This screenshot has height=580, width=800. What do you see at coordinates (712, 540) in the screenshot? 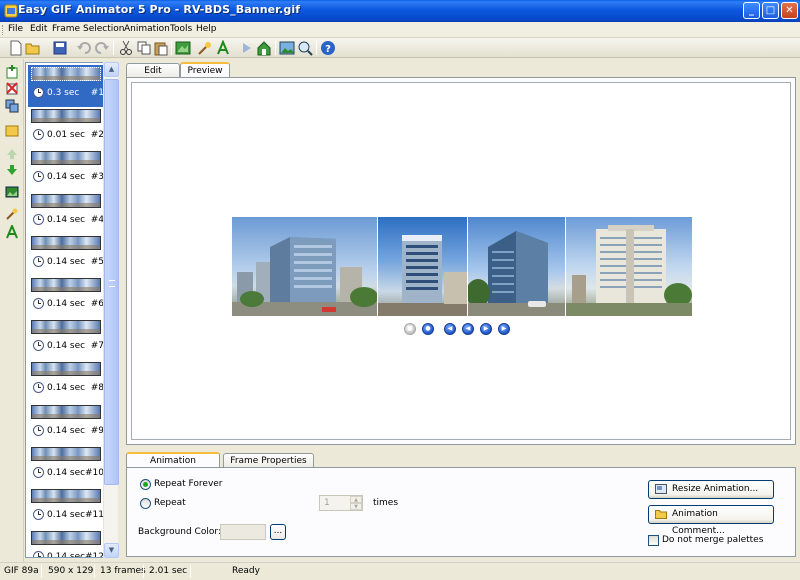
I see `no-merge-label: Do not merge palettes` at bounding box center [712, 540].